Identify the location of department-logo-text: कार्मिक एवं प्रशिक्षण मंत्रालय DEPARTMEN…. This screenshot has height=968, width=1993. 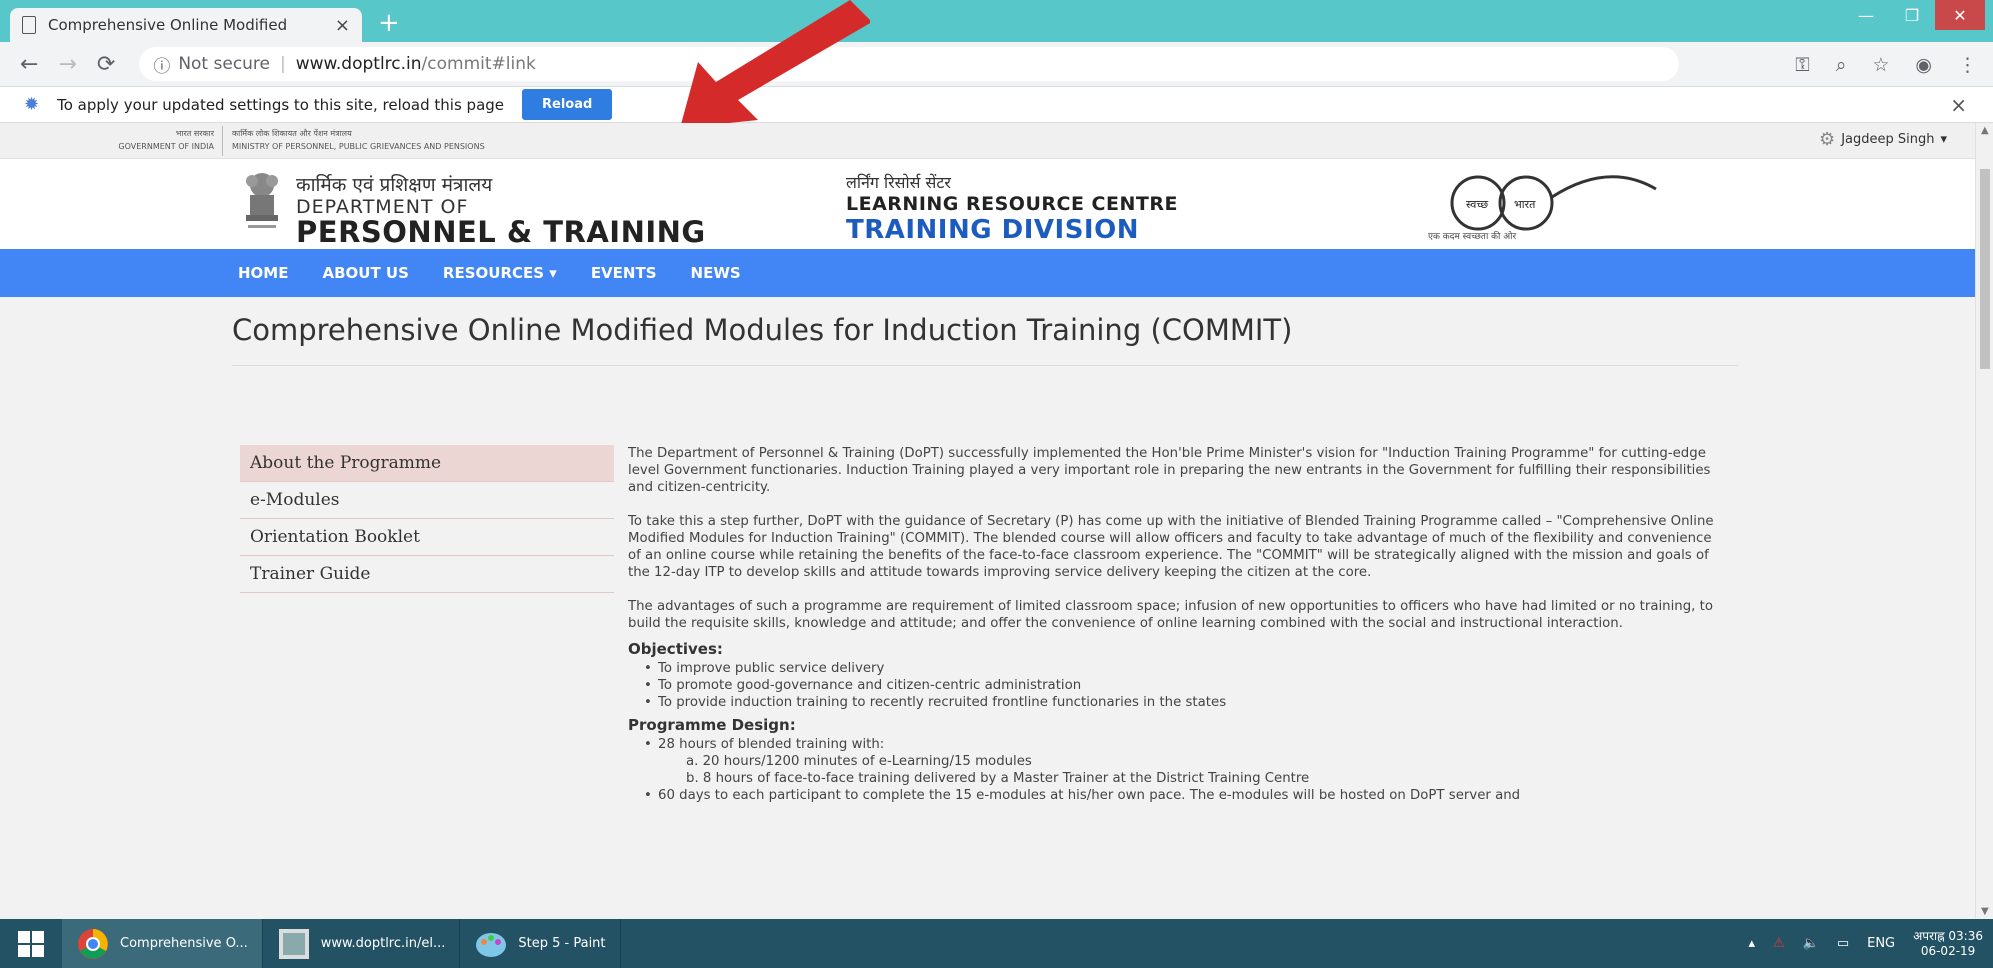
(501, 209).